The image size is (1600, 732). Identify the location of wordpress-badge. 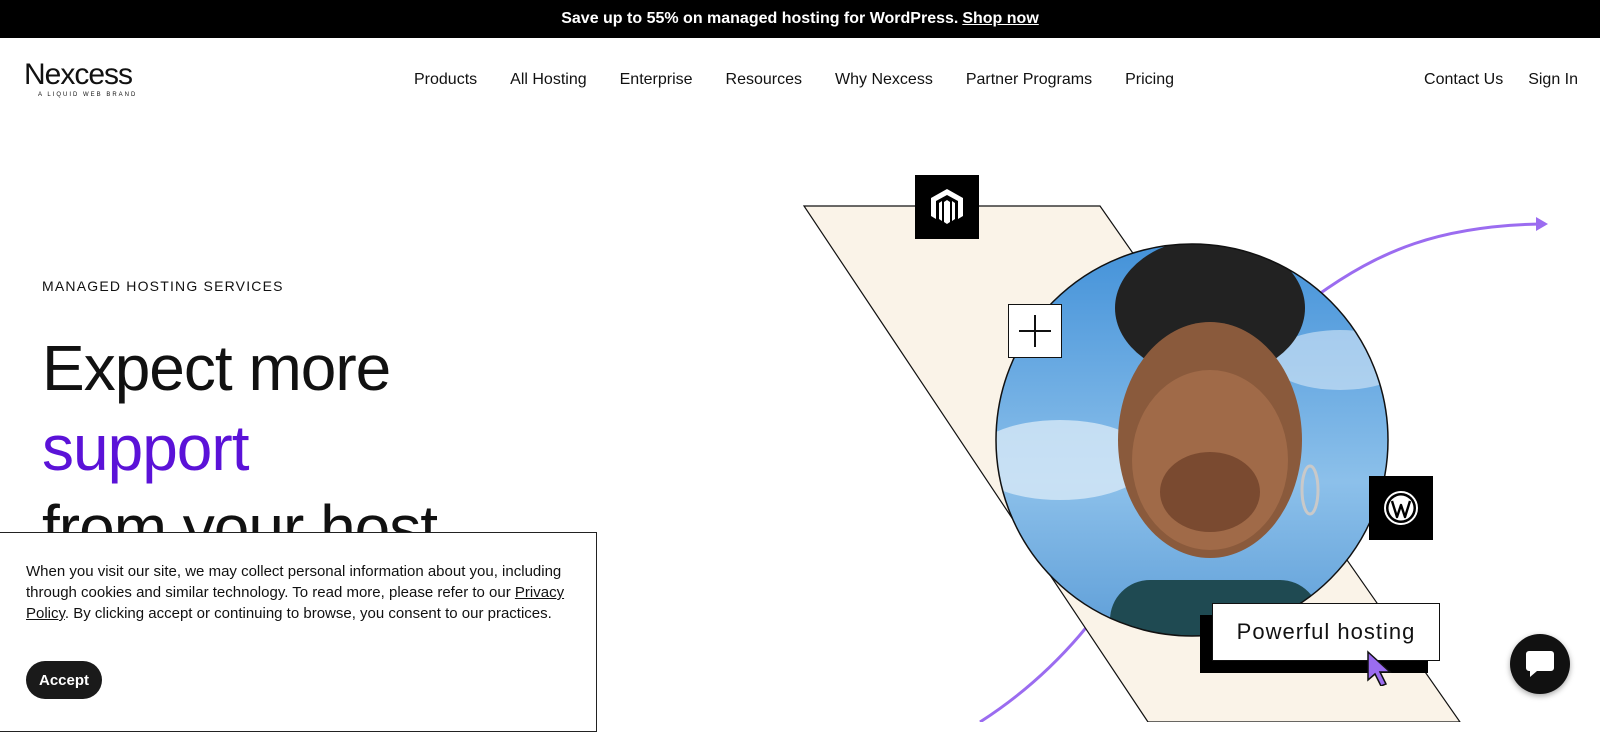
(1401, 508).